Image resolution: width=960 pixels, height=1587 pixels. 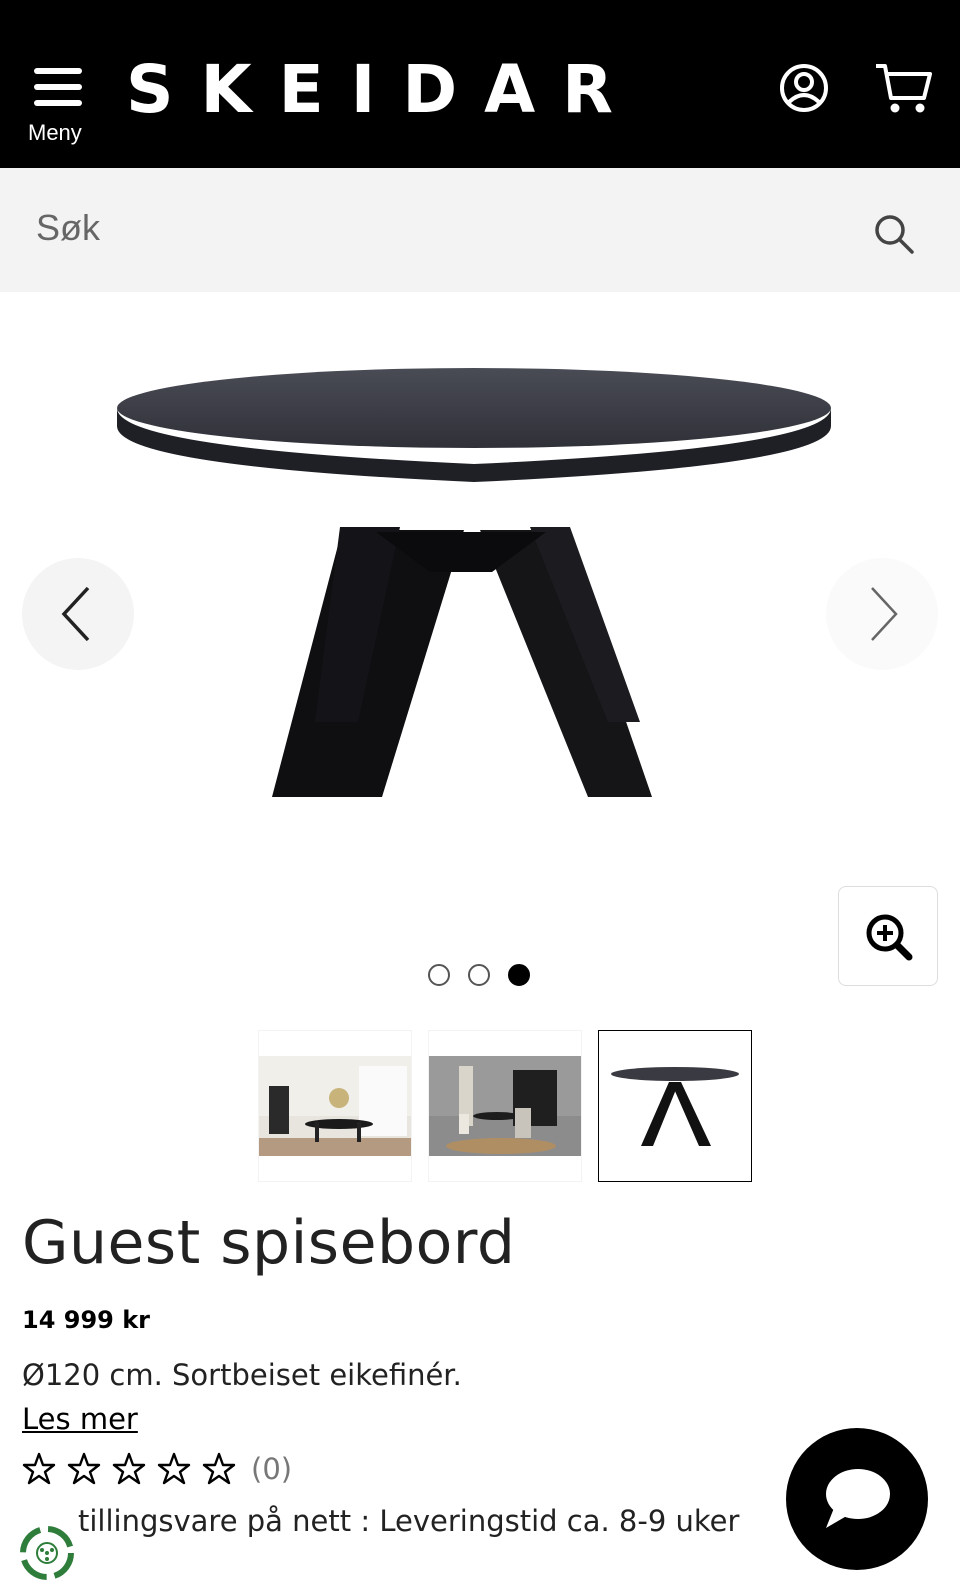 I want to click on carousel-dots, so click(x=479, y=976).